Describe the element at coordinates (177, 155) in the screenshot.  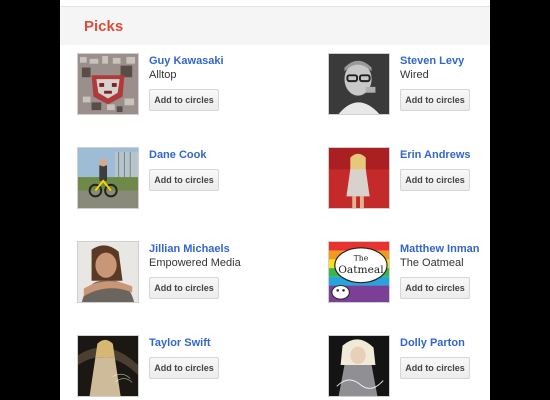
I see `person-name: Dane Cook` at that location.